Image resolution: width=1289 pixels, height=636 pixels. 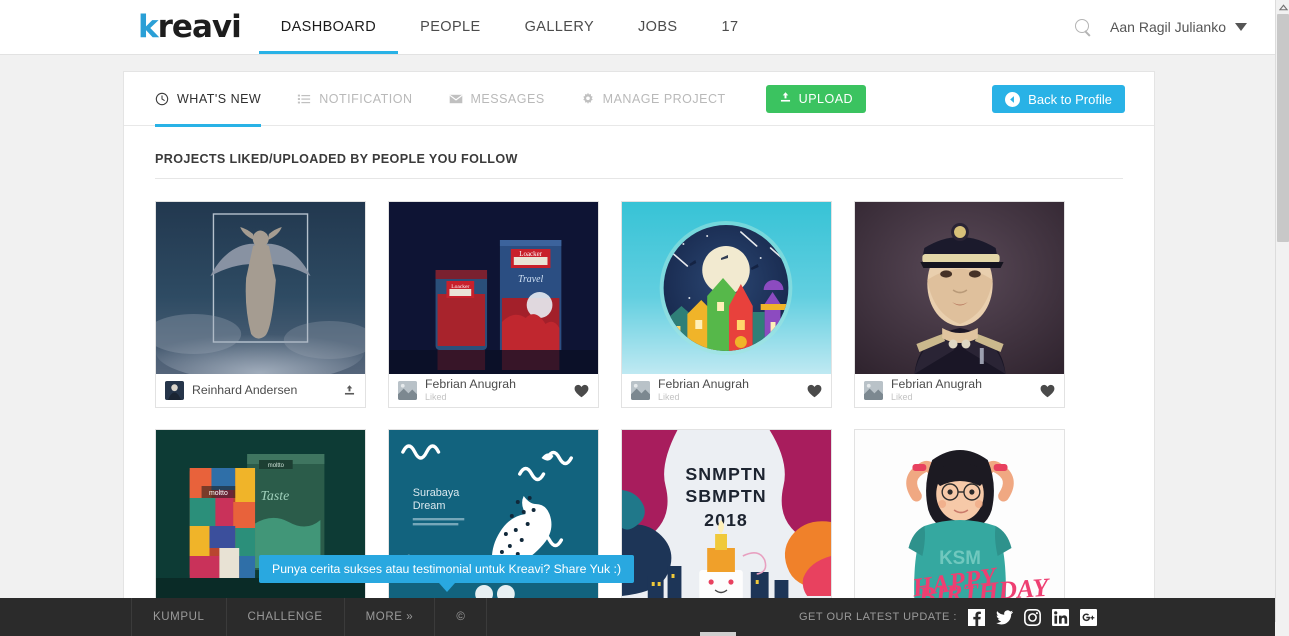 I want to click on footer-link-copyright: ©, so click(x=461, y=617).